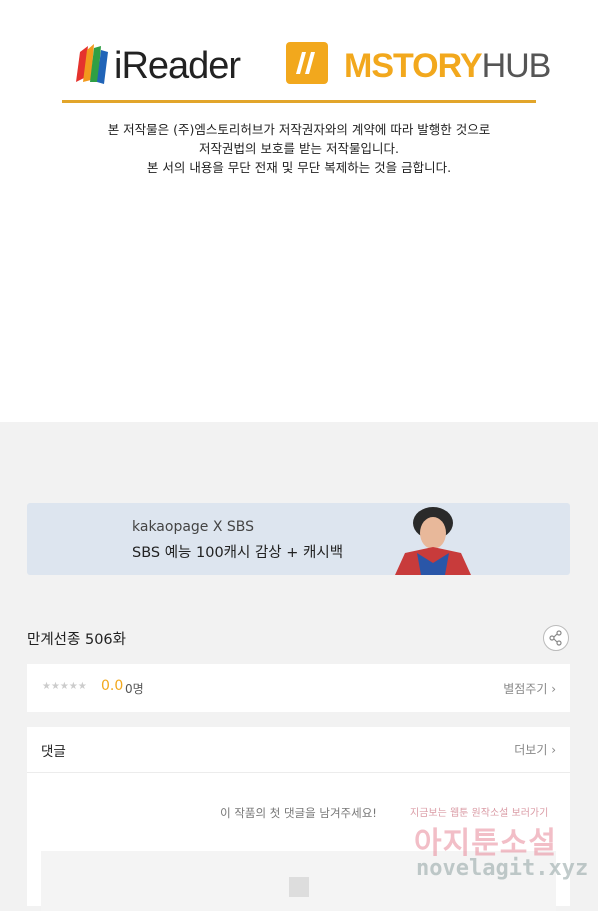  Describe the element at coordinates (447, 66) in the screenshot. I see `mstory-logo-text: MSTORYHUB` at that location.